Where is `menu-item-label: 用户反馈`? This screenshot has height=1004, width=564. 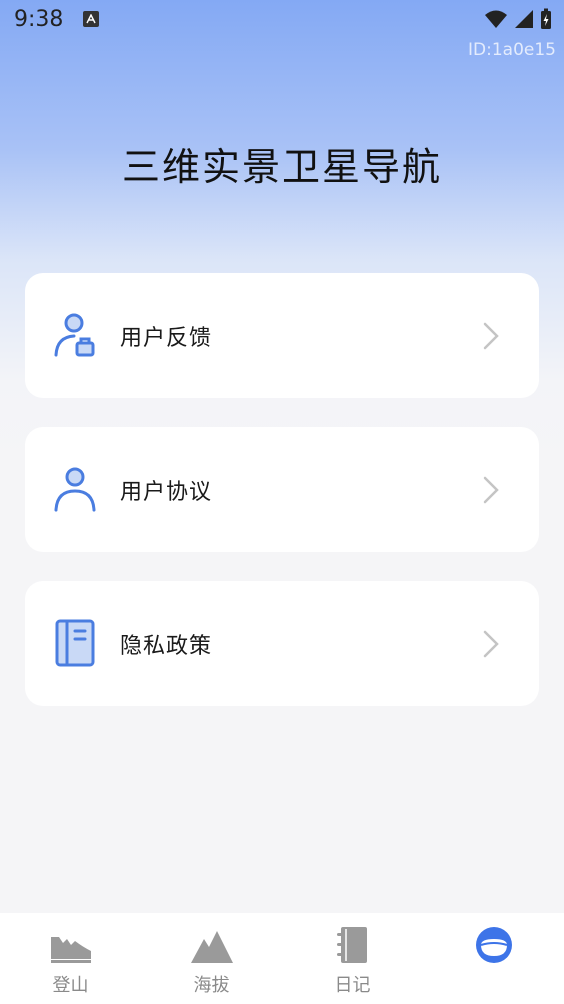
menu-item-label: 用户反馈 is located at coordinates (166, 338).